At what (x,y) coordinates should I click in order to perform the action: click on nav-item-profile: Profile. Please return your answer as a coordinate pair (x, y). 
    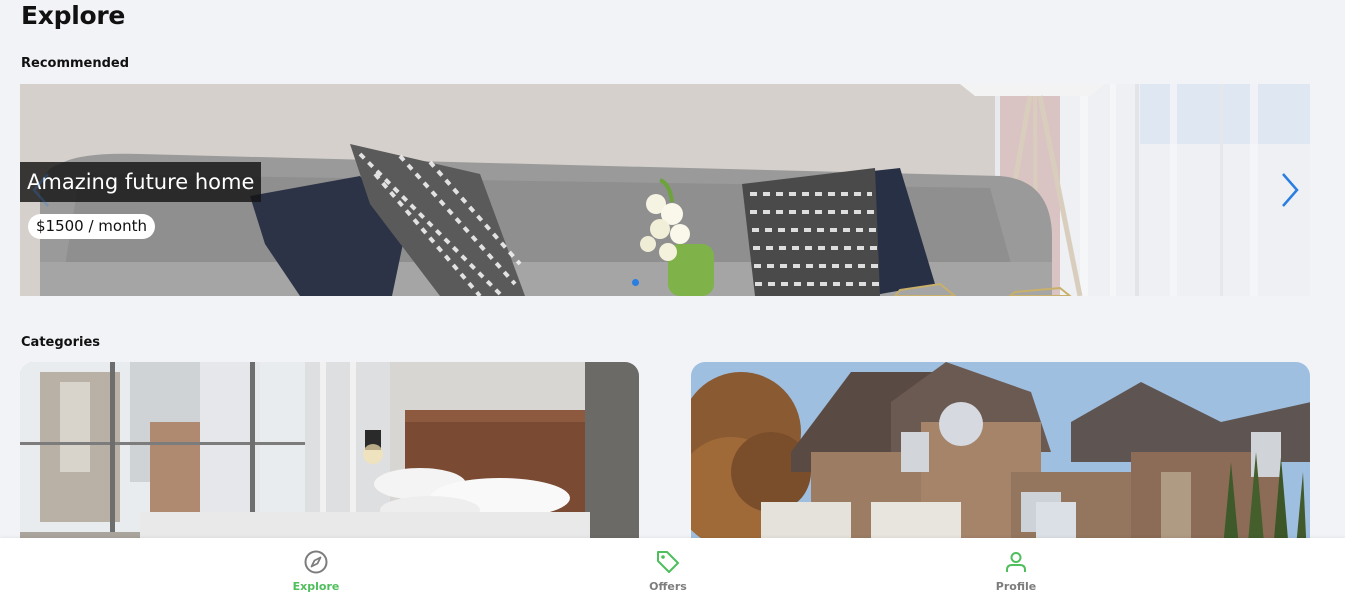
    Looking at the image, I should click on (1016, 572).